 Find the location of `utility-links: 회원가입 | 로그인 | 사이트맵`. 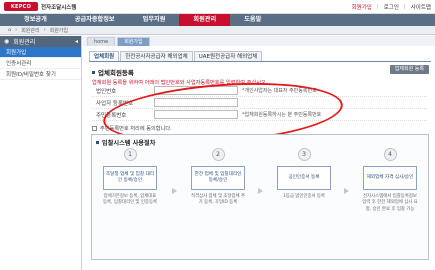

utility-links: 회원가입 | 로그인 | 사이트맵 is located at coordinates (391, 7).